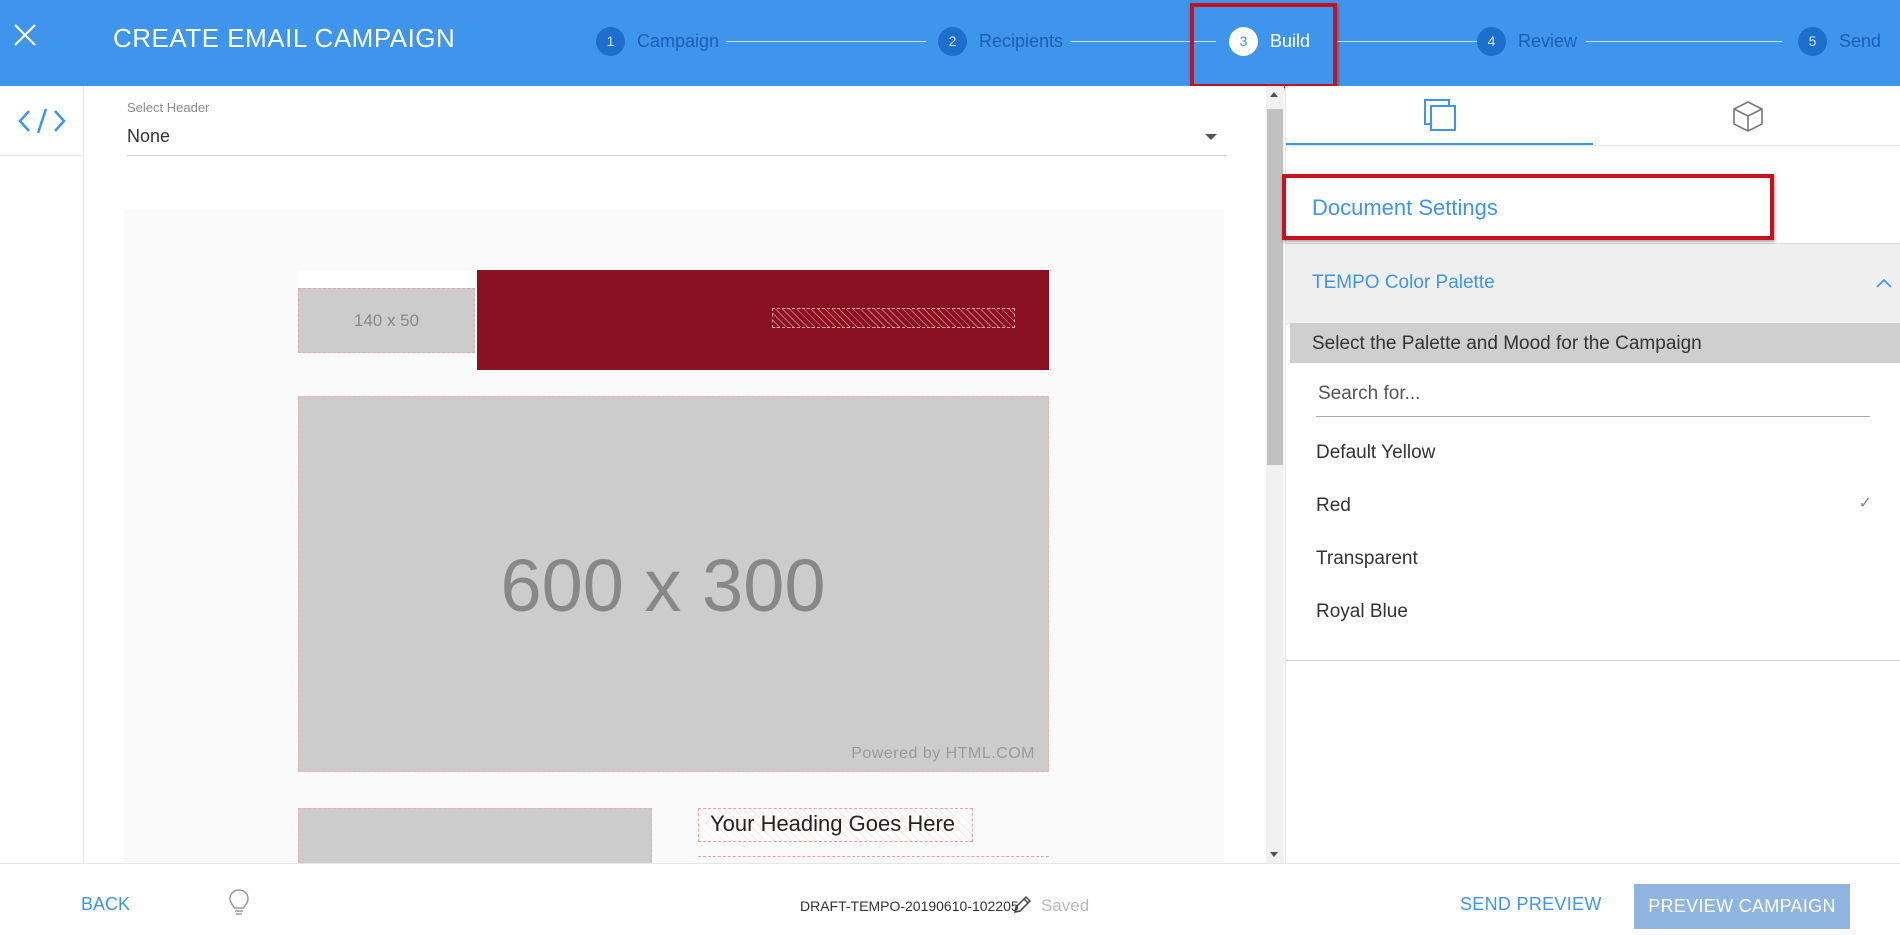 The image size is (1900, 935). What do you see at coordinates (1333, 505) in the screenshot?
I see `option-label: Red` at bounding box center [1333, 505].